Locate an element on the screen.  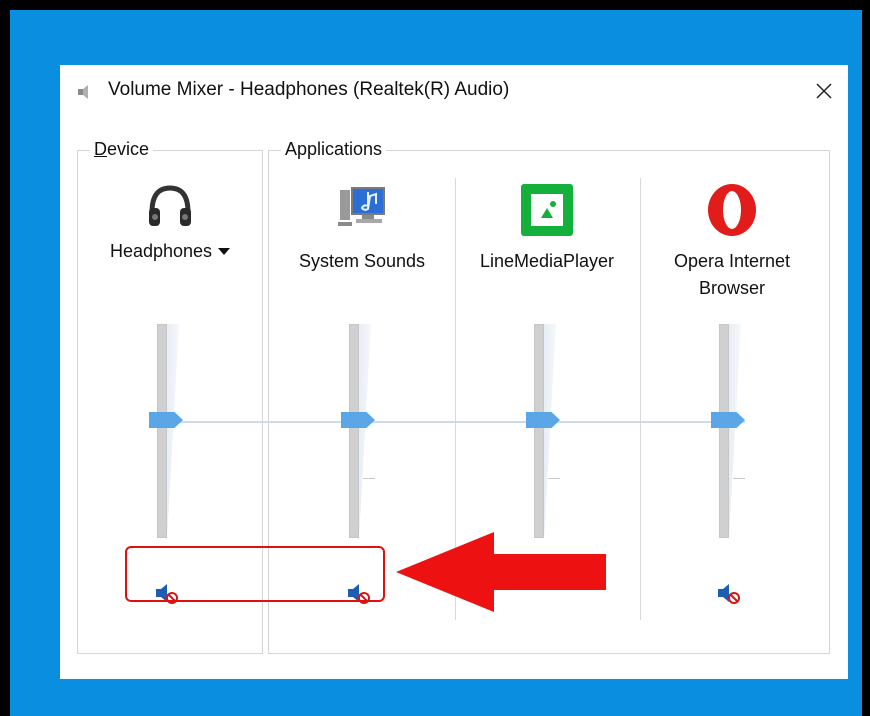
speaker-muted-icon is located at coordinates (729, 594).